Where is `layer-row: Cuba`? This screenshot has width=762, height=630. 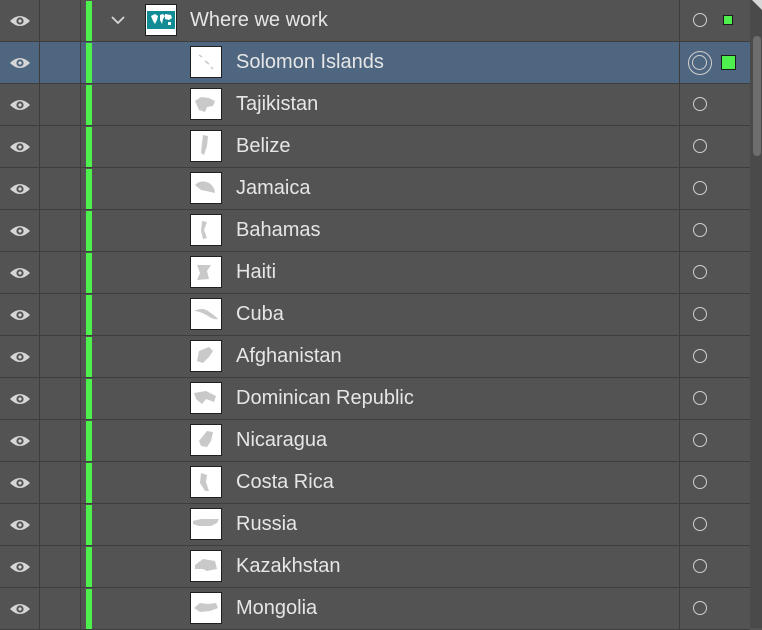 layer-row: Cuba is located at coordinates (375, 315).